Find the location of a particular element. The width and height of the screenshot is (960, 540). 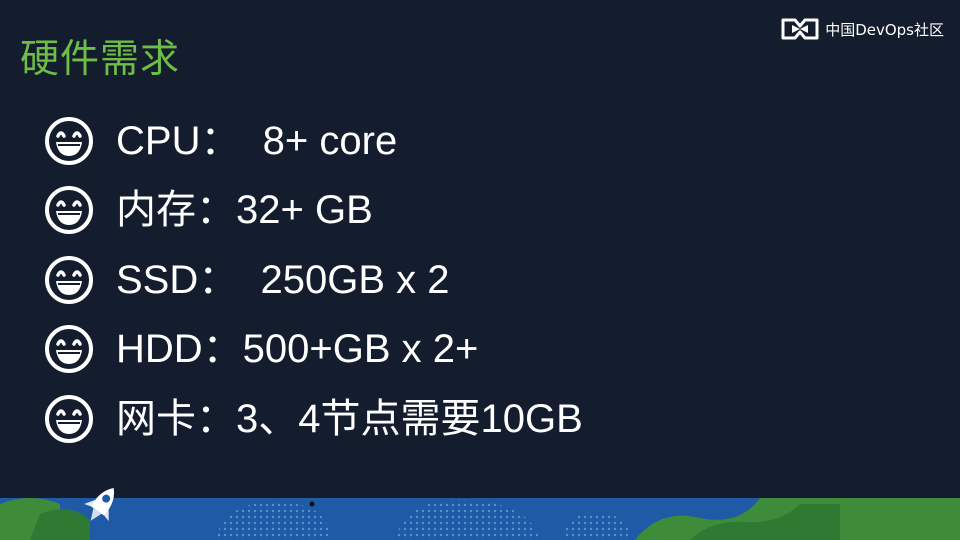

bullet-item: 内存：32+ GB is located at coordinates (313, 211).